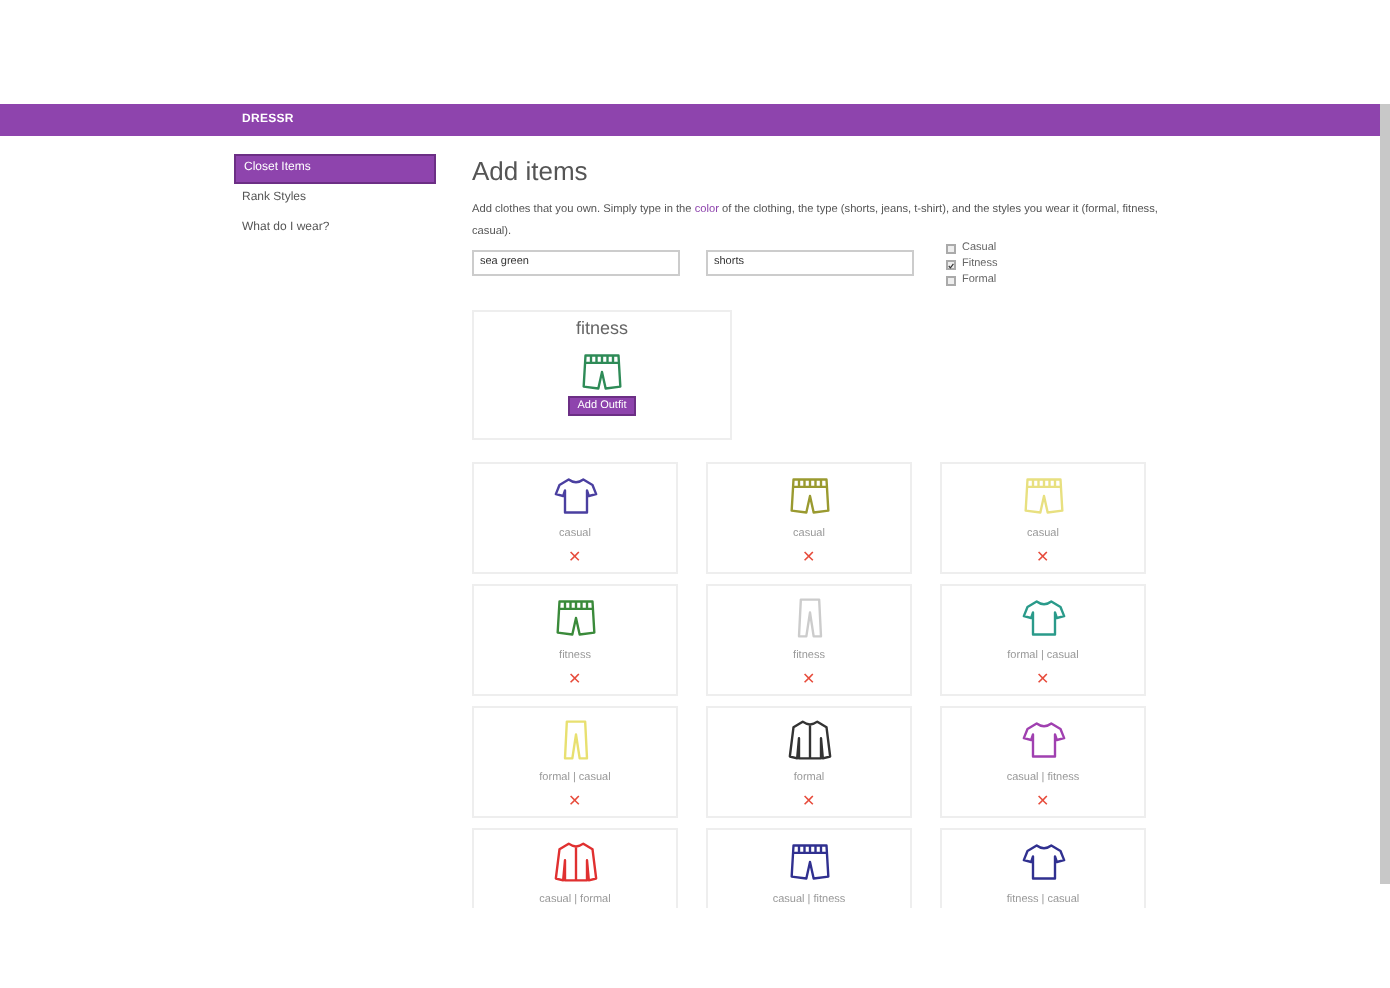 The image size is (1390, 988). What do you see at coordinates (601, 328) in the screenshot?
I see `preview-styles: fitness` at bounding box center [601, 328].